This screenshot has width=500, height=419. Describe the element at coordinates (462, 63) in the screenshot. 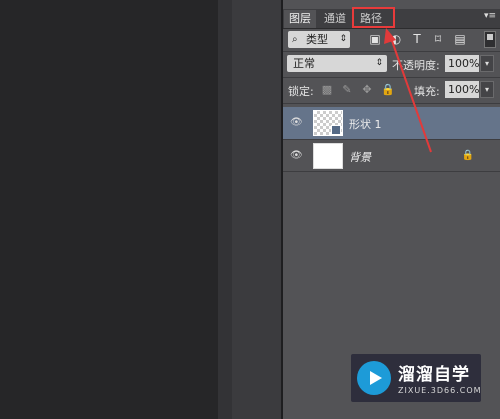

I see `opacity-input: 100%` at that location.